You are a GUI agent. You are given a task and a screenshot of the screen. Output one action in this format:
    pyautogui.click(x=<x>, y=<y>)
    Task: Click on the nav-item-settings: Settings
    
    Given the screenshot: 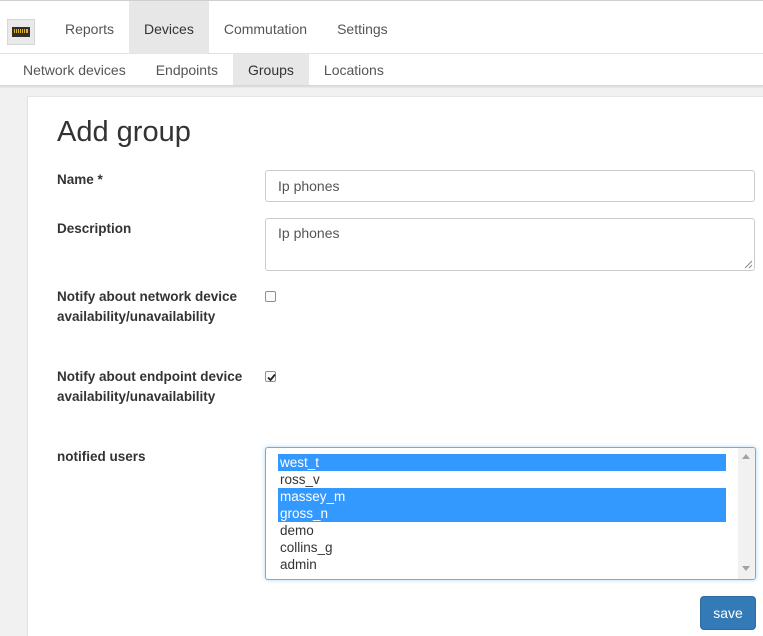 What is the action you would take?
    pyautogui.click(x=362, y=27)
    